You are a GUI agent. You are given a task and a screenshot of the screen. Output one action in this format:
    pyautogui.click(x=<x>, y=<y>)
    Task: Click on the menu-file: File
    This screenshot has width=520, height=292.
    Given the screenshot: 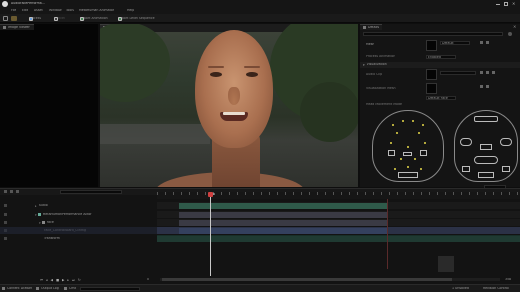 What is the action you would take?
    pyautogui.click(x=13, y=10)
    